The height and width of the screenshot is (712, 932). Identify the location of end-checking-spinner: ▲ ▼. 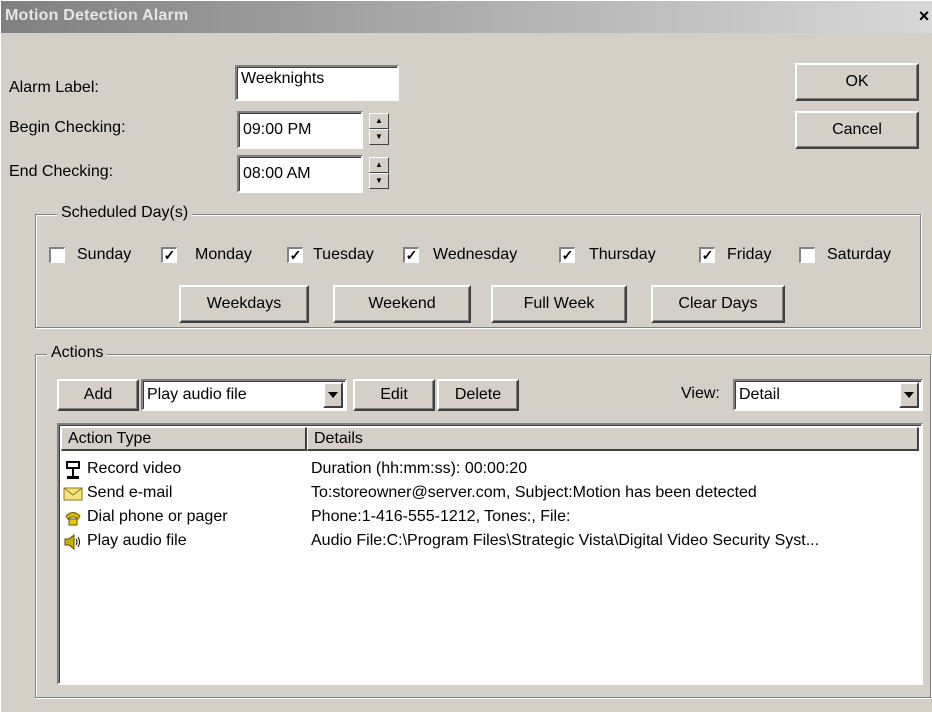
(379, 174).